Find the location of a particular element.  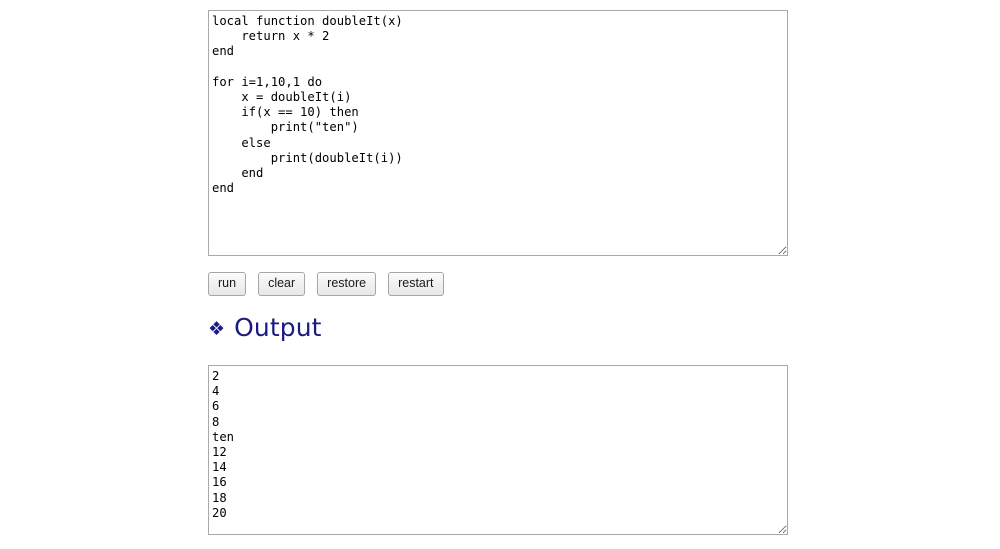

clear-button: clear is located at coordinates (282, 284).